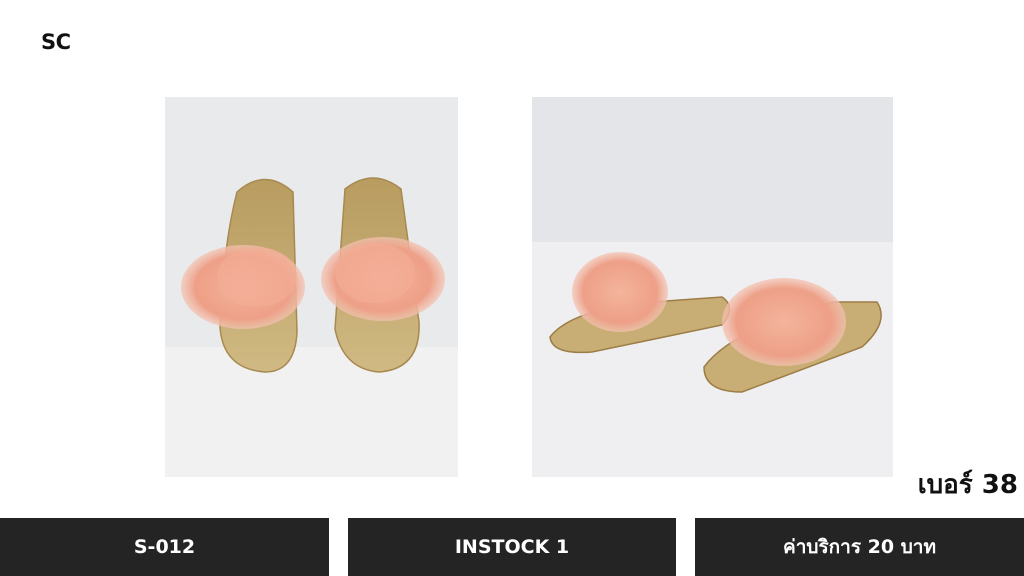 The height and width of the screenshot is (576, 1024). What do you see at coordinates (512, 547) in the screenshot?
I see `stock-status-bar: INSTOCK 1` at bounding box center [512, 547].